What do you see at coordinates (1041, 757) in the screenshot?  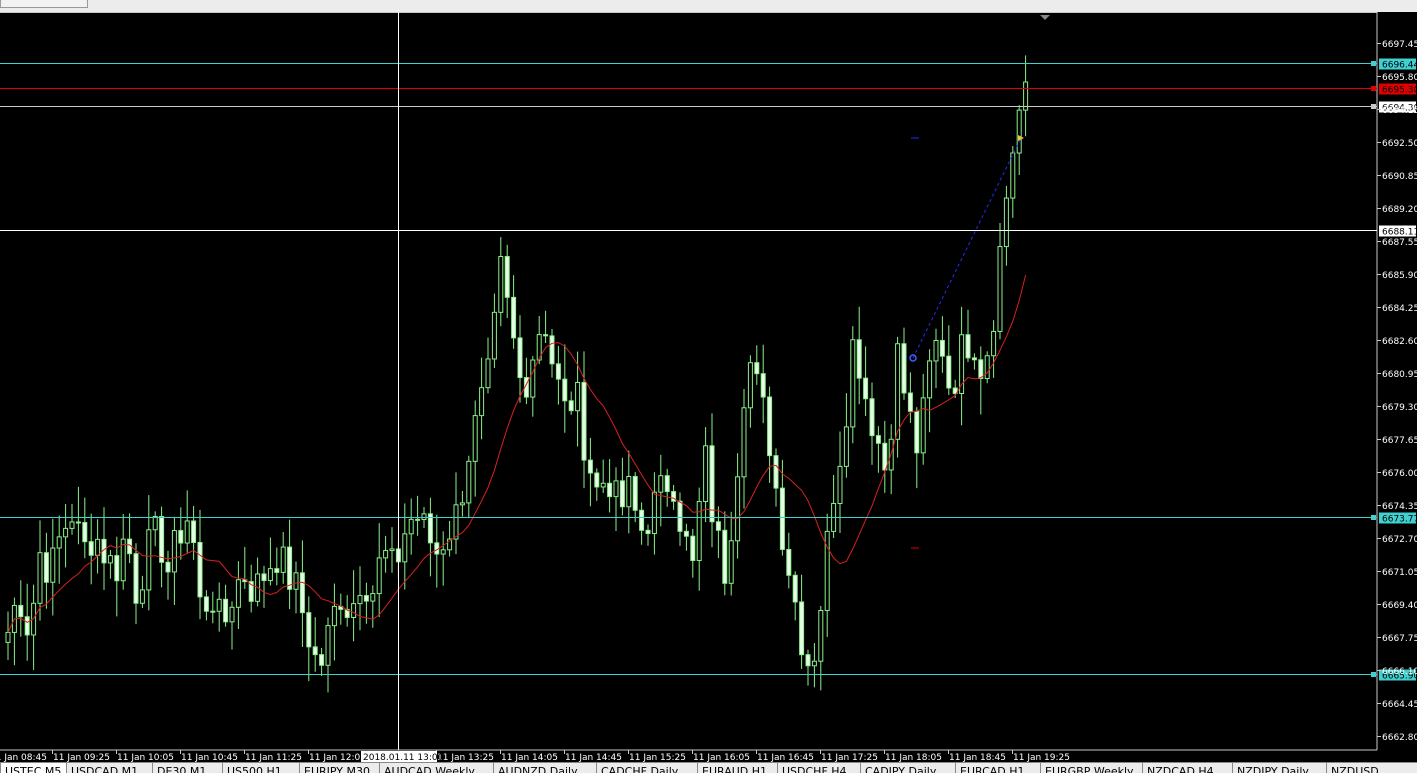 I see `x-tick-label: 11 Jan 19:25` at bounding box center [1041, 757].